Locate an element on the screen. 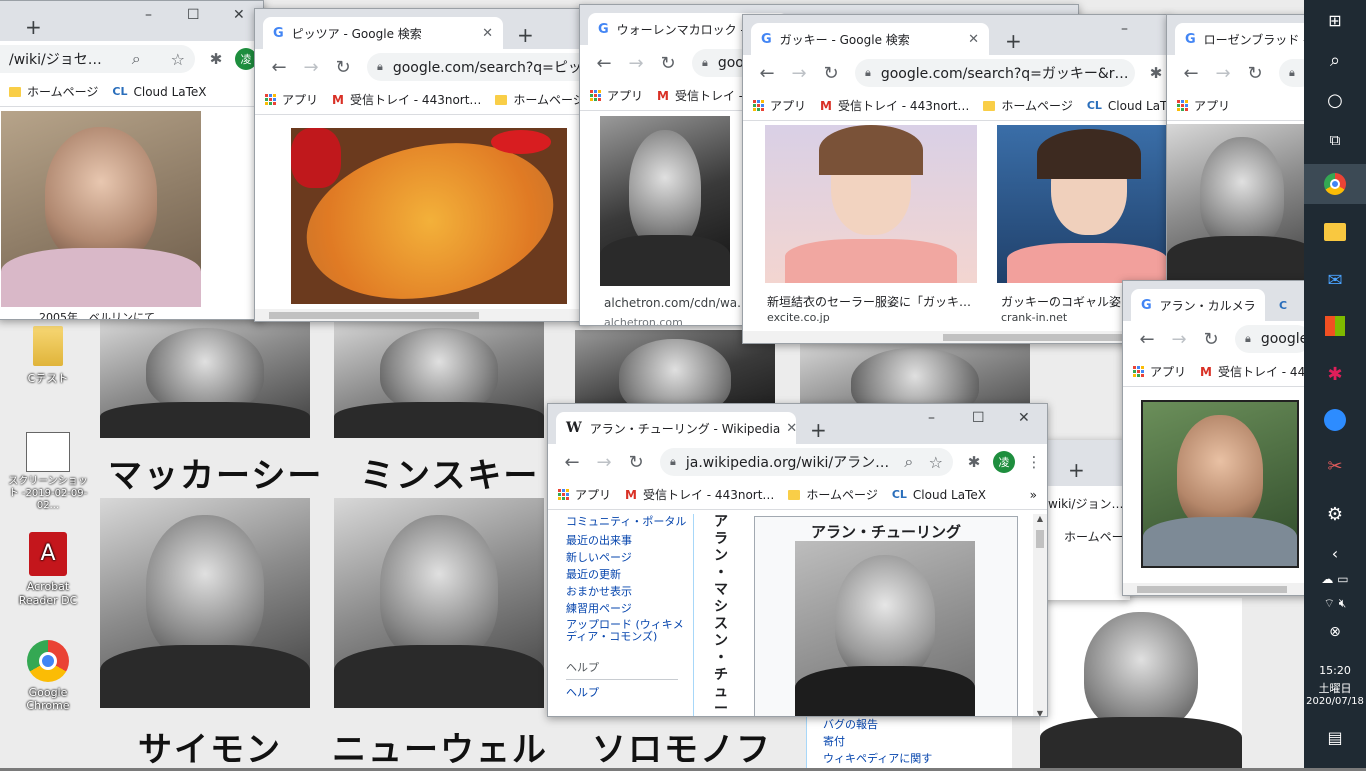 This screenshot has width=1366, height=771. tab-turing: Wアラン・チューリング - Wikipedia✕ is located at coordinates (676, 428).